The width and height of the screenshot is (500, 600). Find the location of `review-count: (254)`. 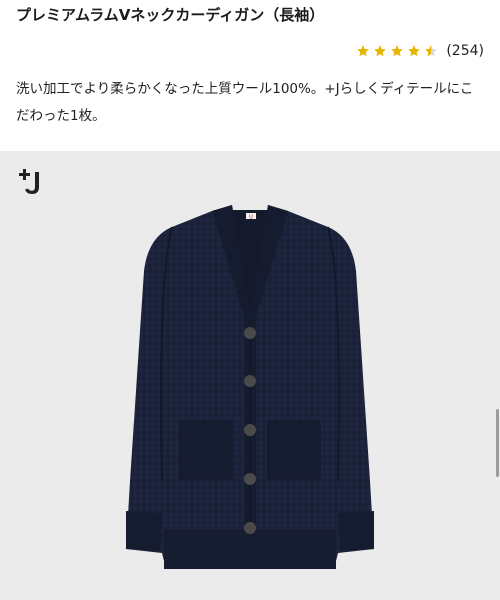

review-count: (254) is located at coordinates (465, 51).